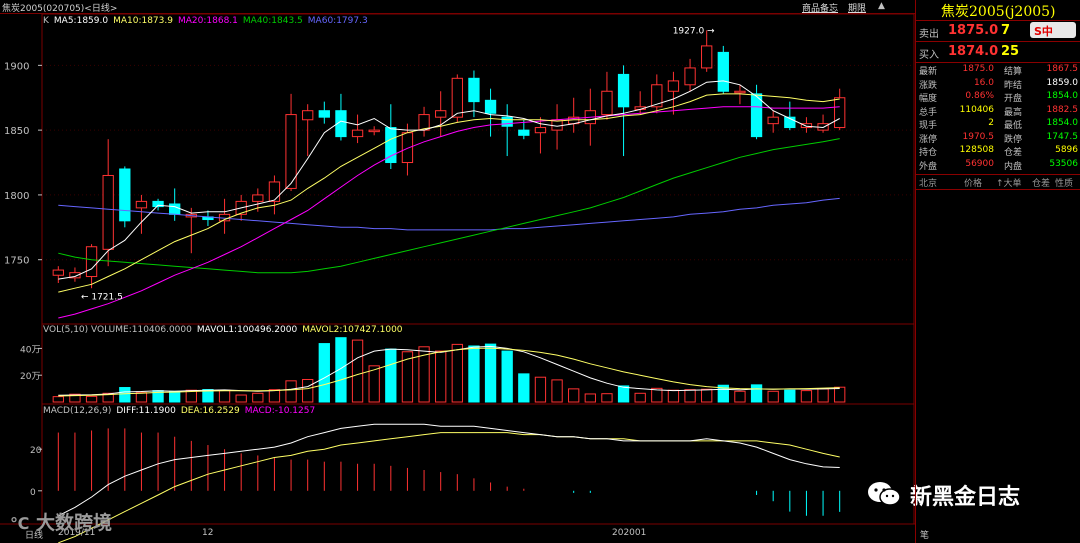  I want to click on input-method-badge: S中, so click(1053, 30).